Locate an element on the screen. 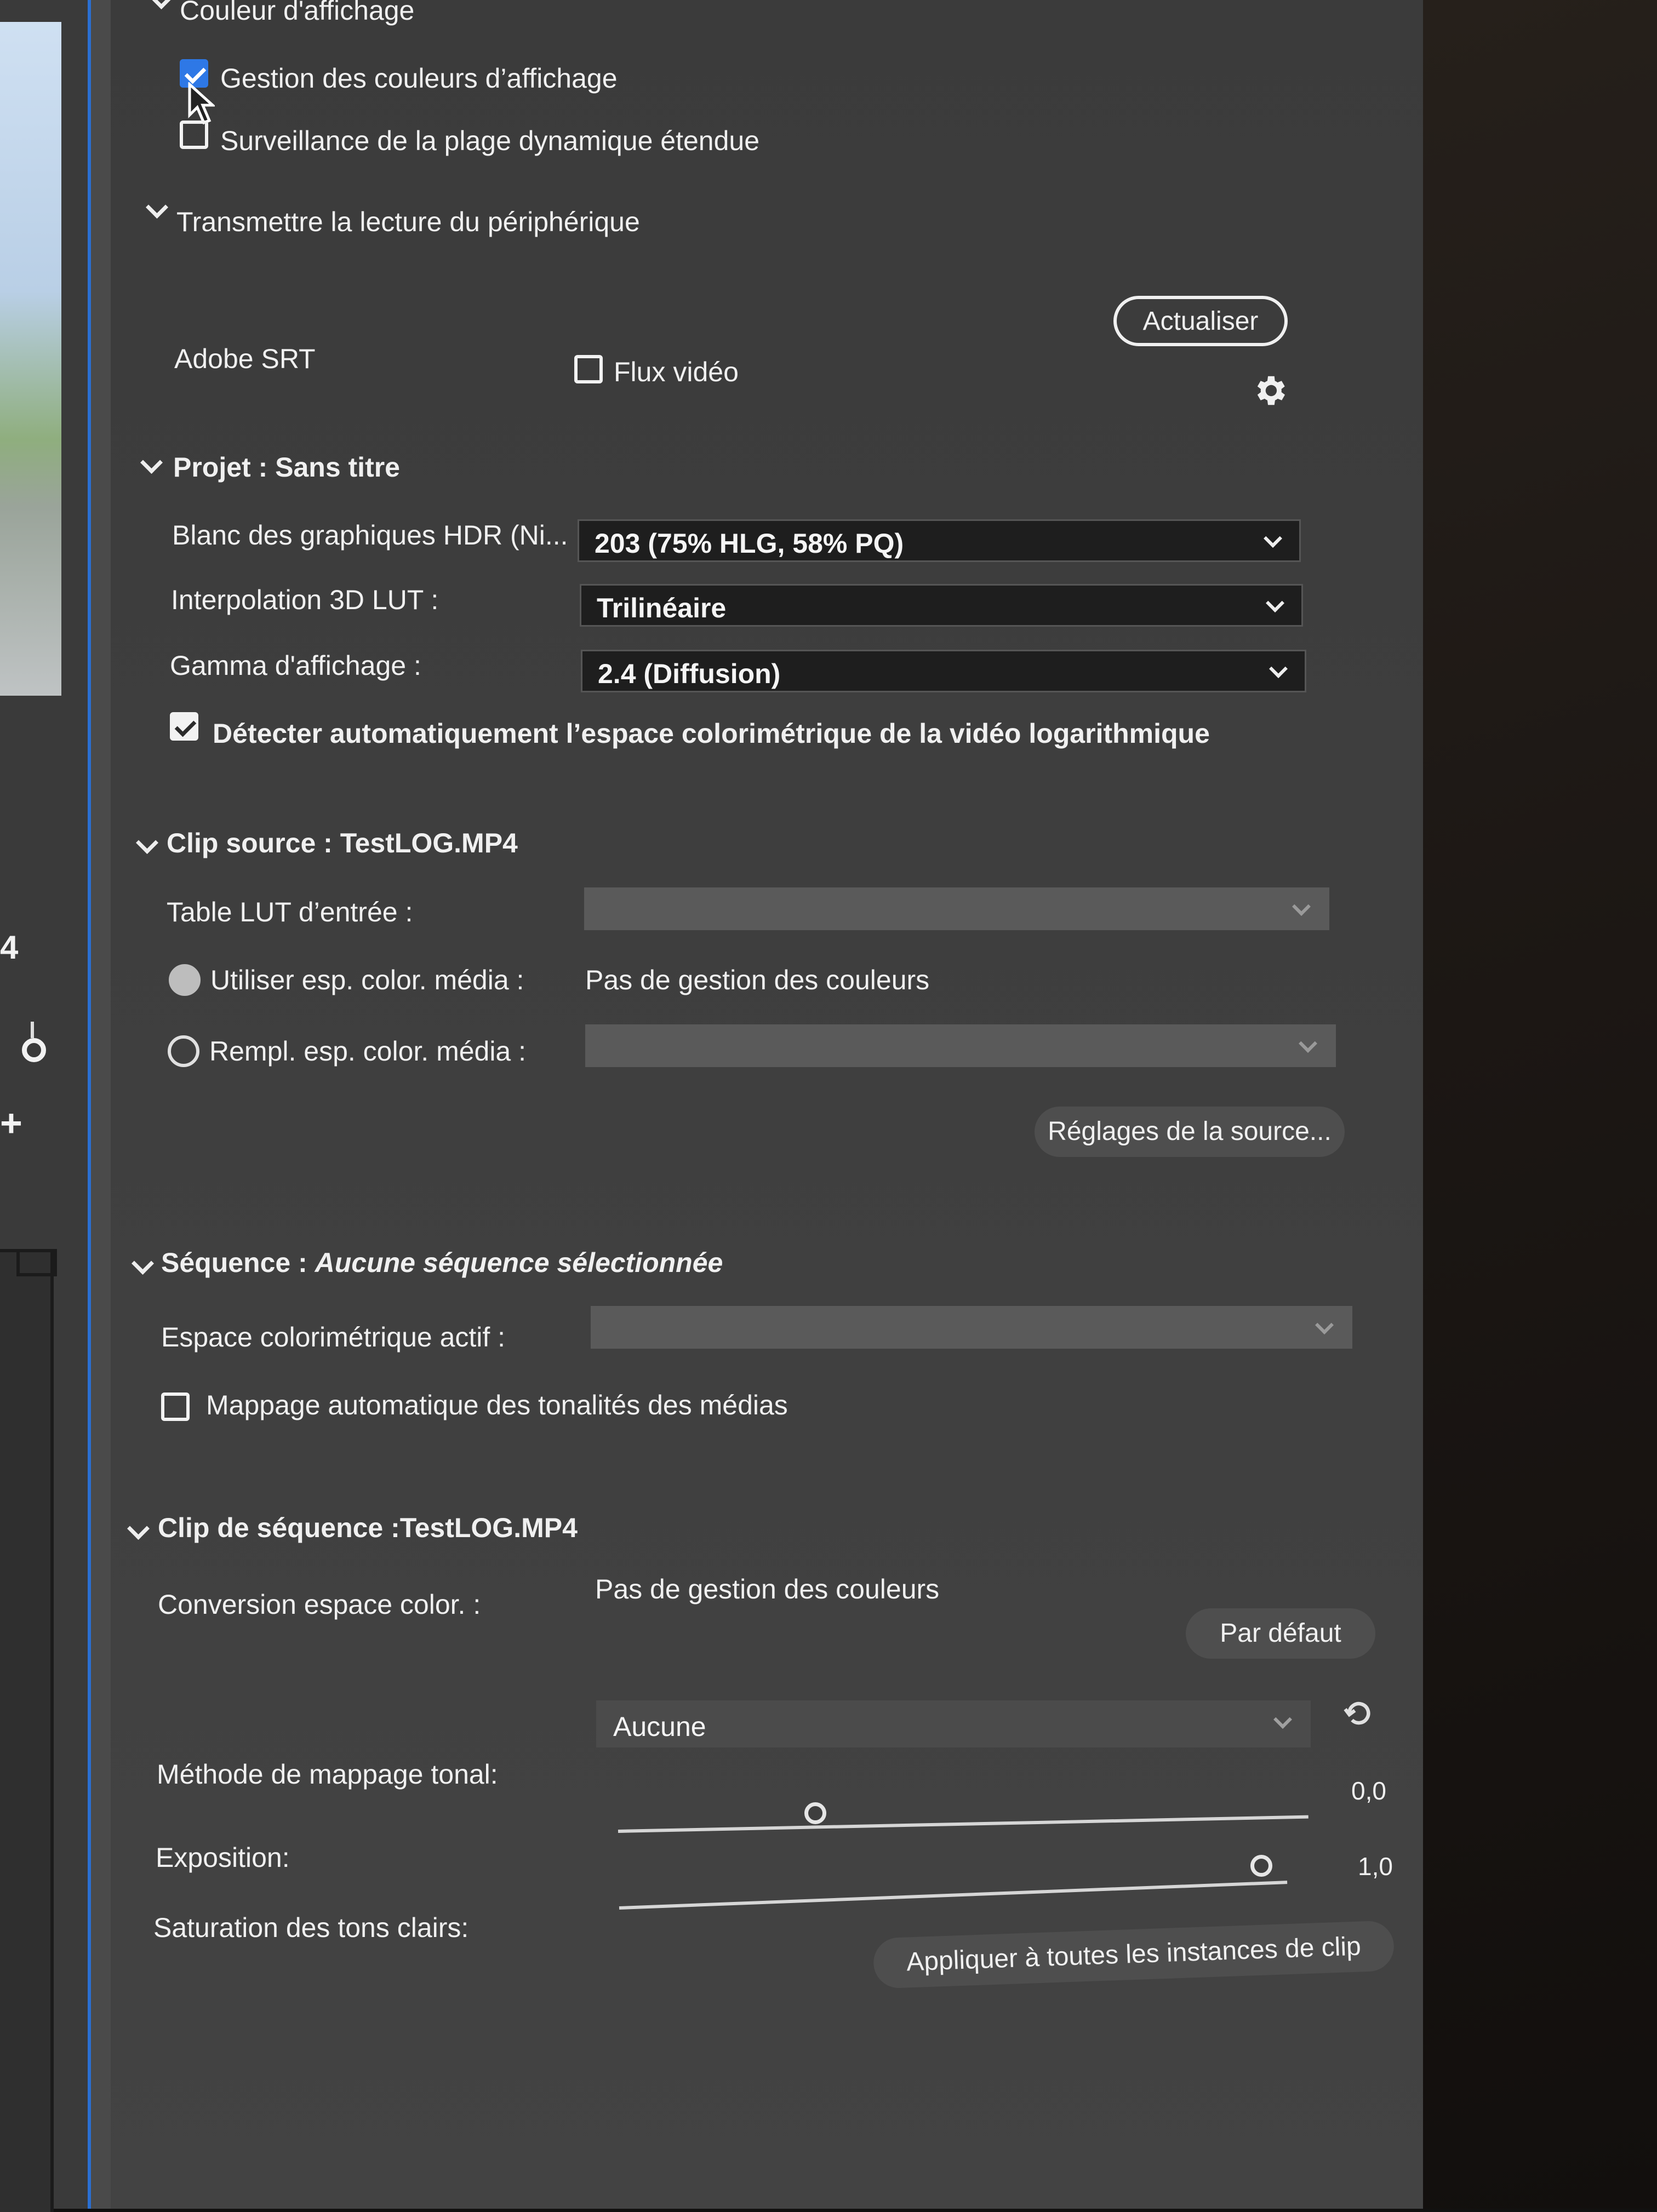 This screenshot has width=1657, height=2212. panel-divider is located at coordinates (99, 1104).